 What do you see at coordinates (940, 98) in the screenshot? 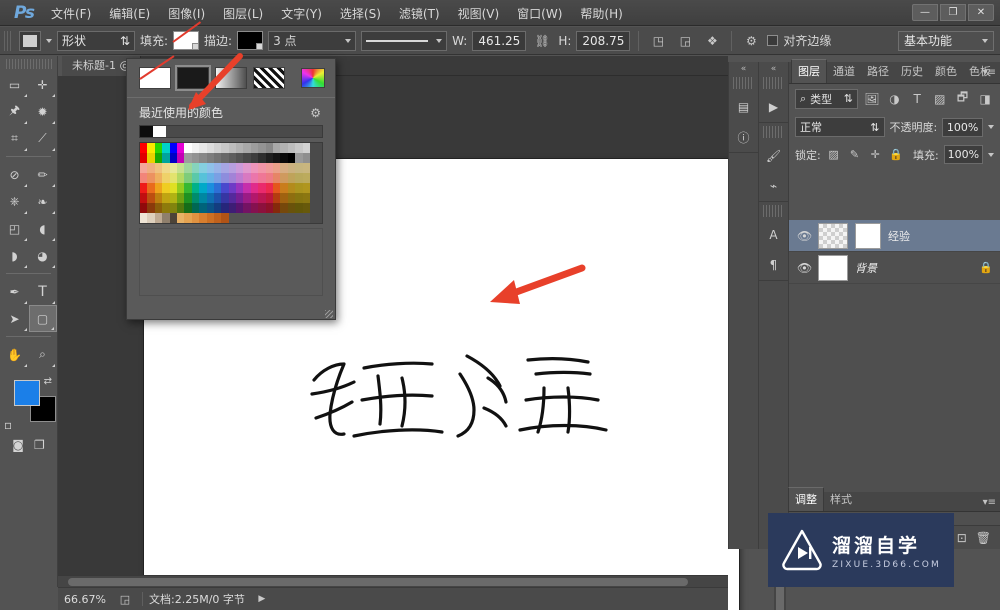
I see `filter-shape-icon: ▨` at bounding box center [940, 98].